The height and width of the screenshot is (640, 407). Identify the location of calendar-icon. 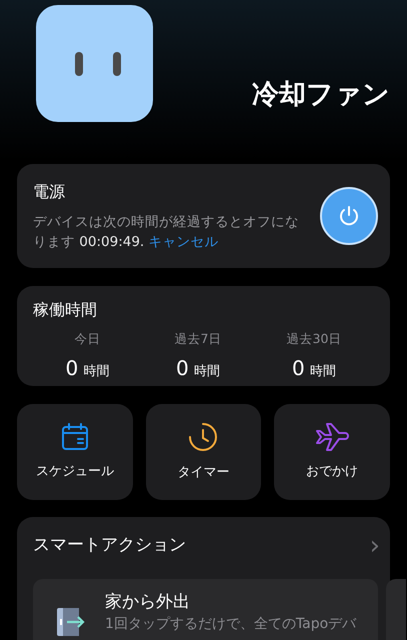
(75, 437).